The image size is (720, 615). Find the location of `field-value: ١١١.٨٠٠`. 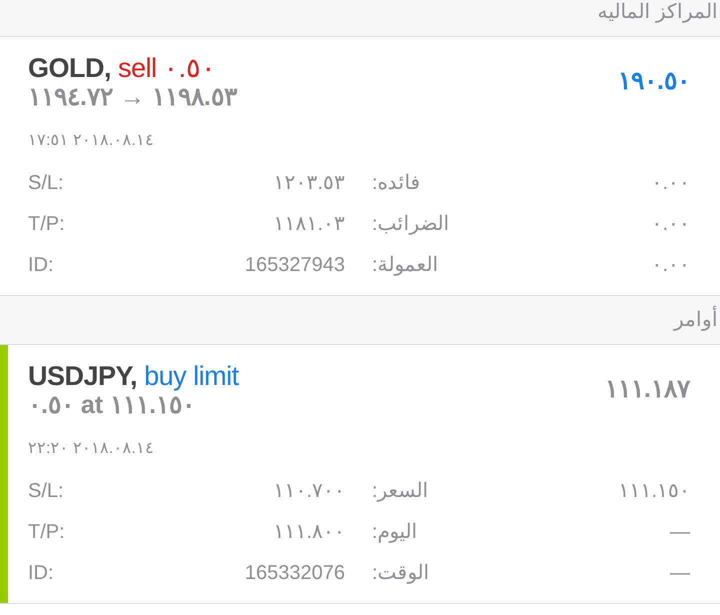

field-value: ١١١.٨٠٠ is located at coordinates (308, 532).